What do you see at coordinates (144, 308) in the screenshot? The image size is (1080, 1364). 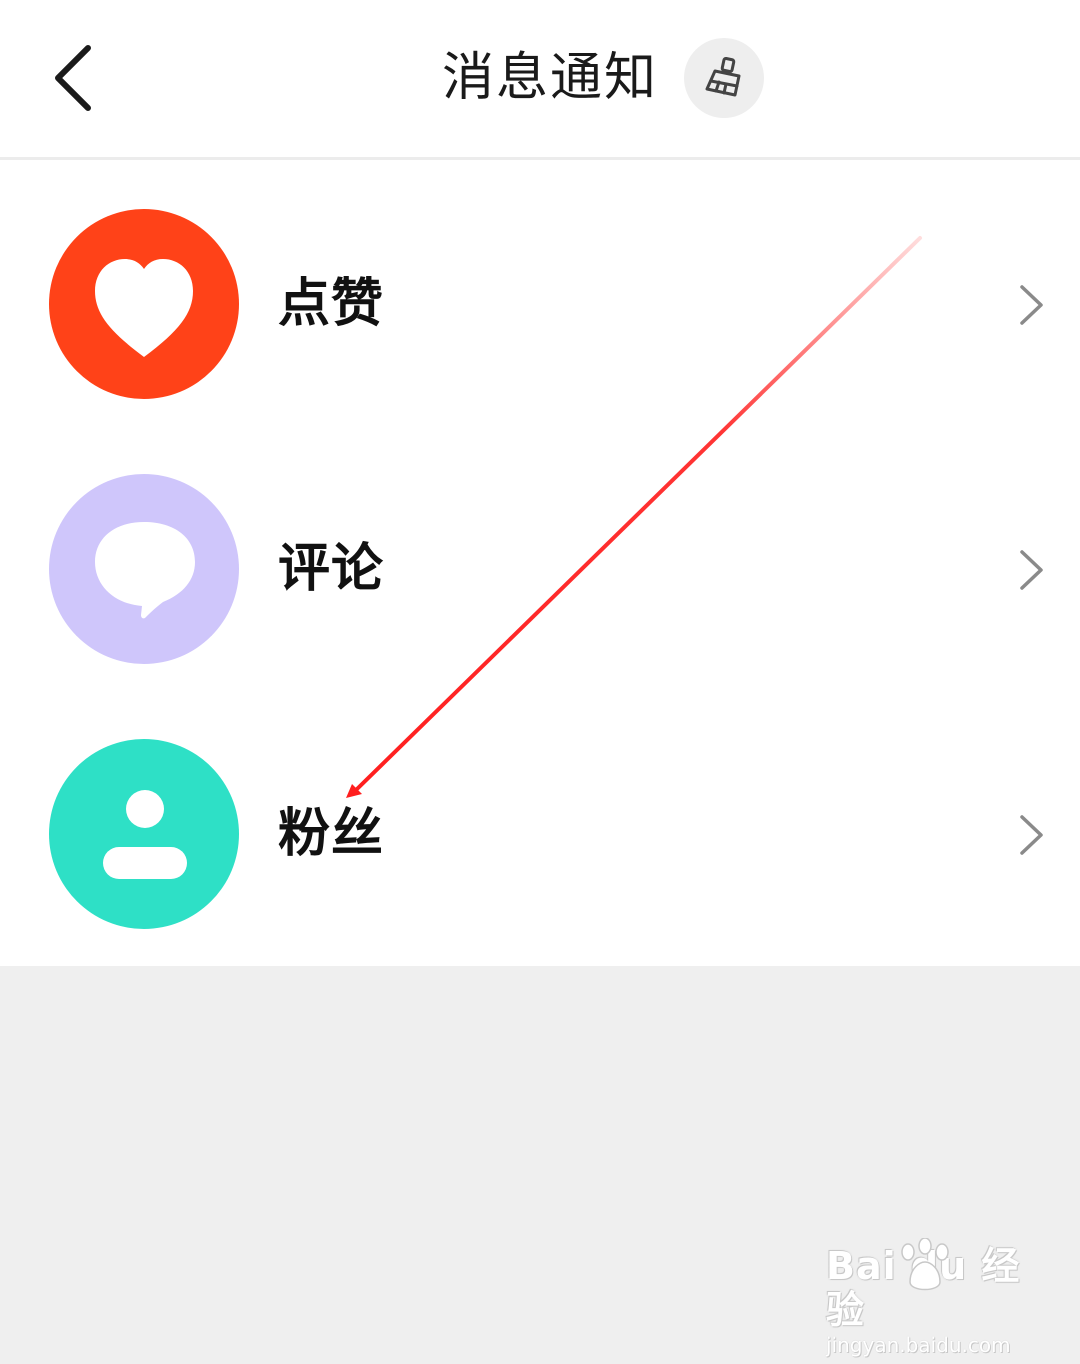 I see `heart-icon` at bounding box center [144, 308].